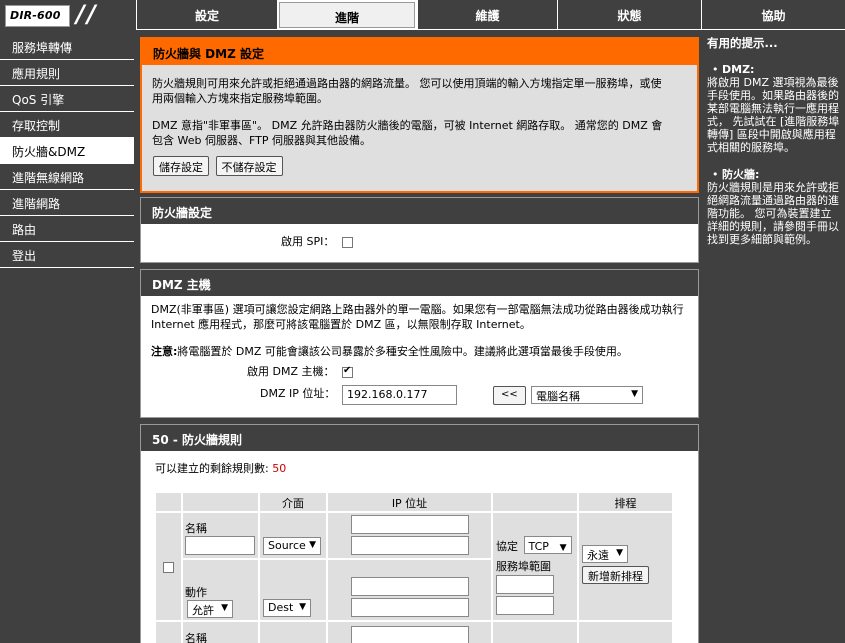  I want to click on firewall-rules-title: 50 - 防火牆規則, so click(419, 438).